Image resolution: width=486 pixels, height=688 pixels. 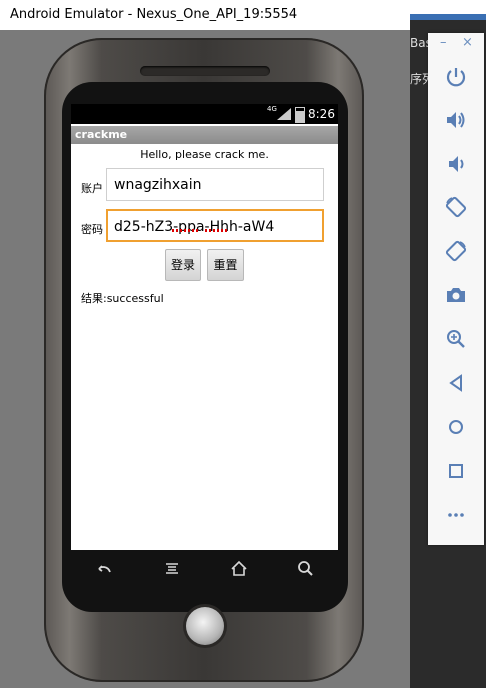 I want to click on reset-button: 重置, so click(x=225, y=265).